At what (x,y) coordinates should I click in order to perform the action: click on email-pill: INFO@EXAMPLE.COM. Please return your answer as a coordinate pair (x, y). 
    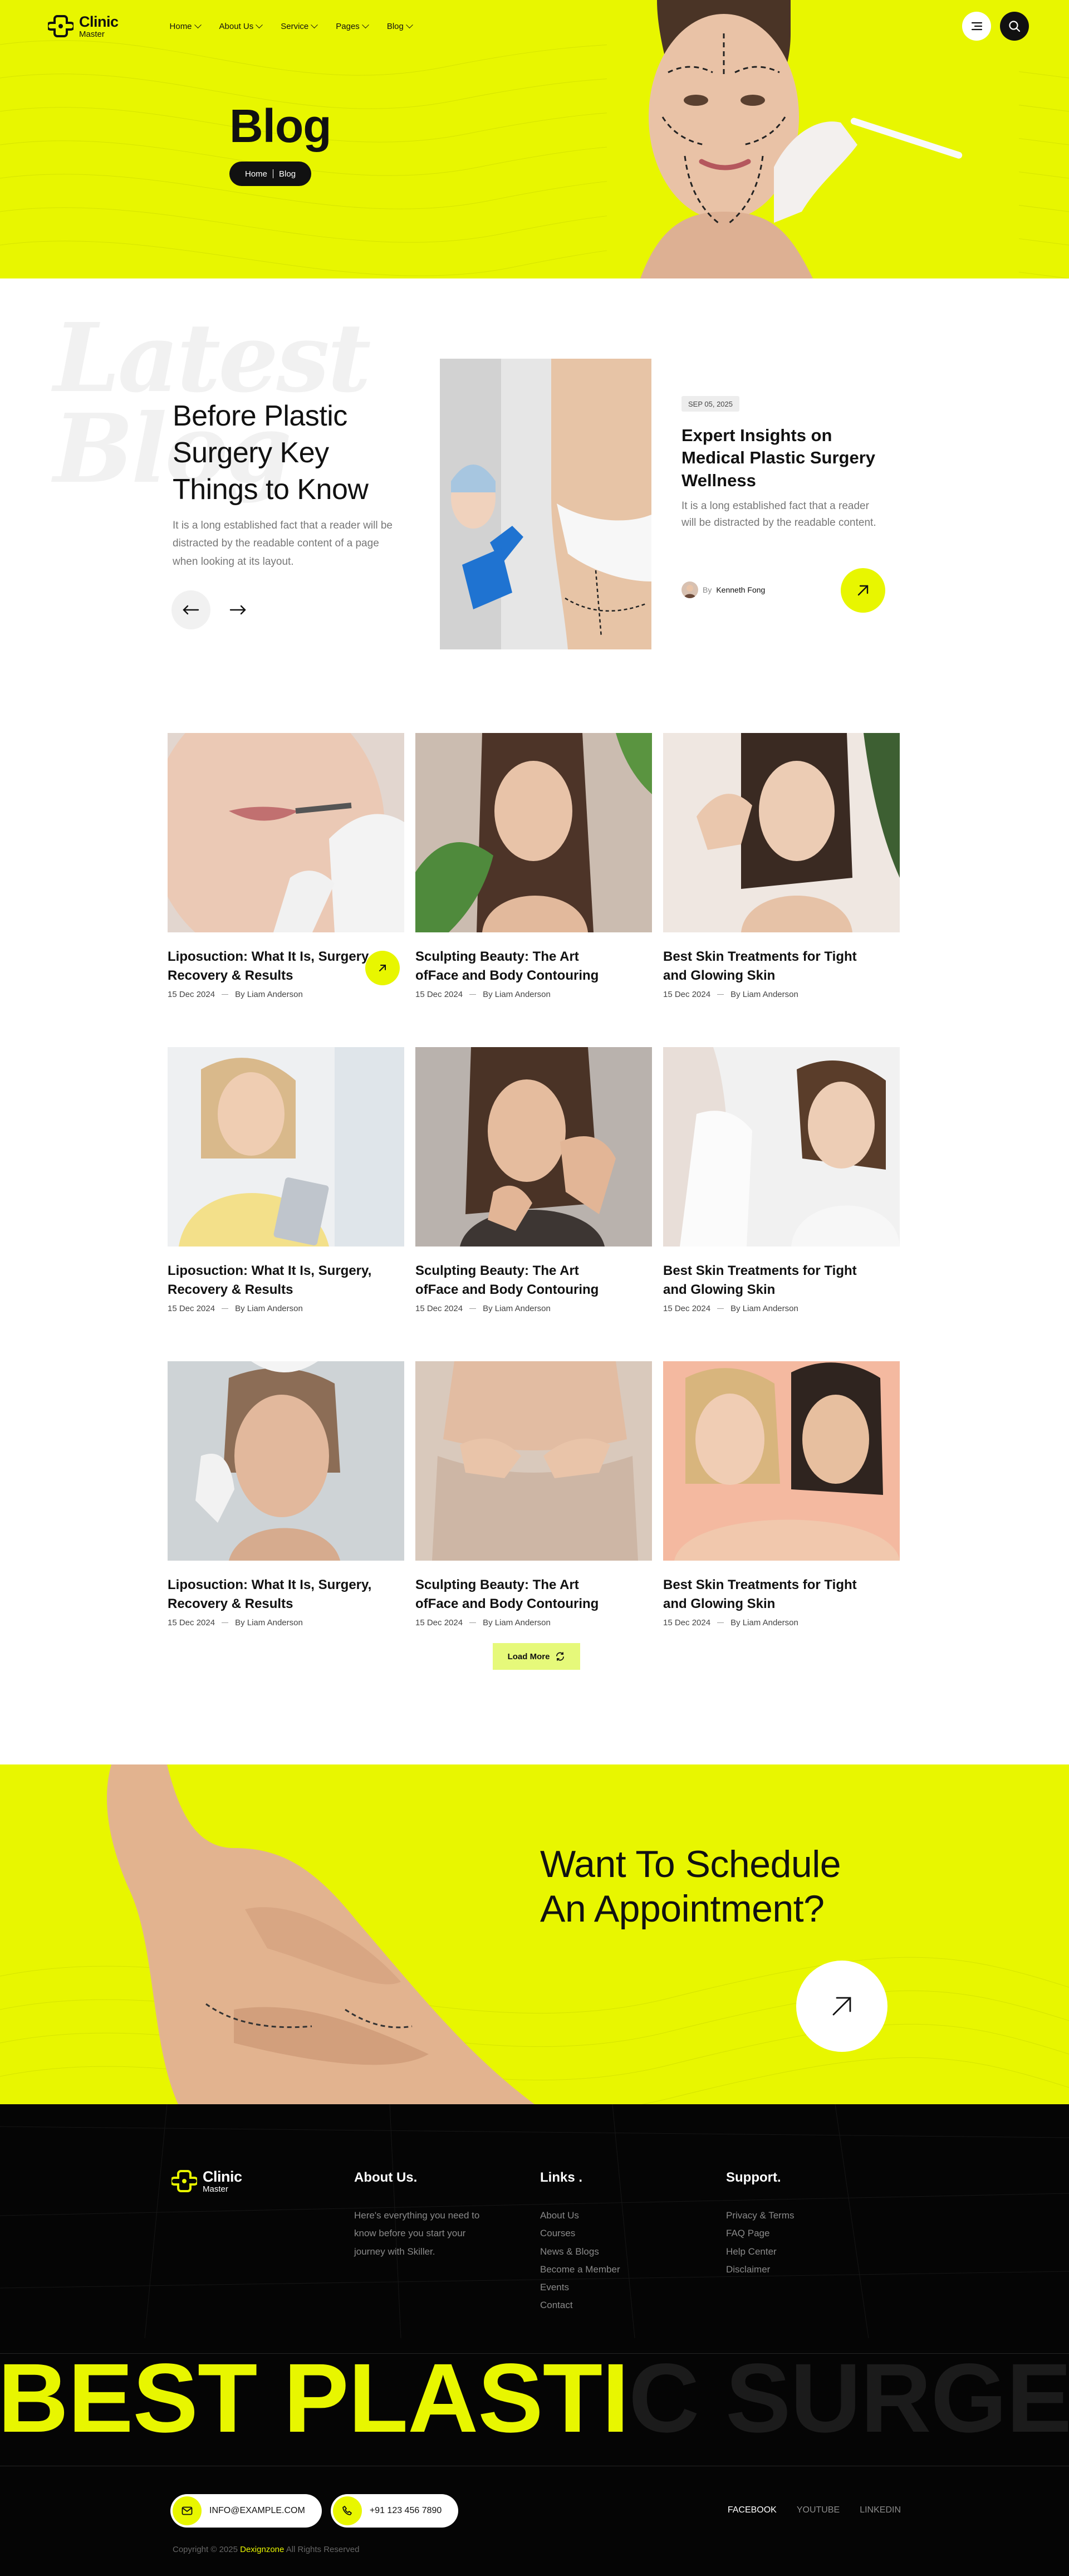
    Looking at the image, I should click on (246, 2511).